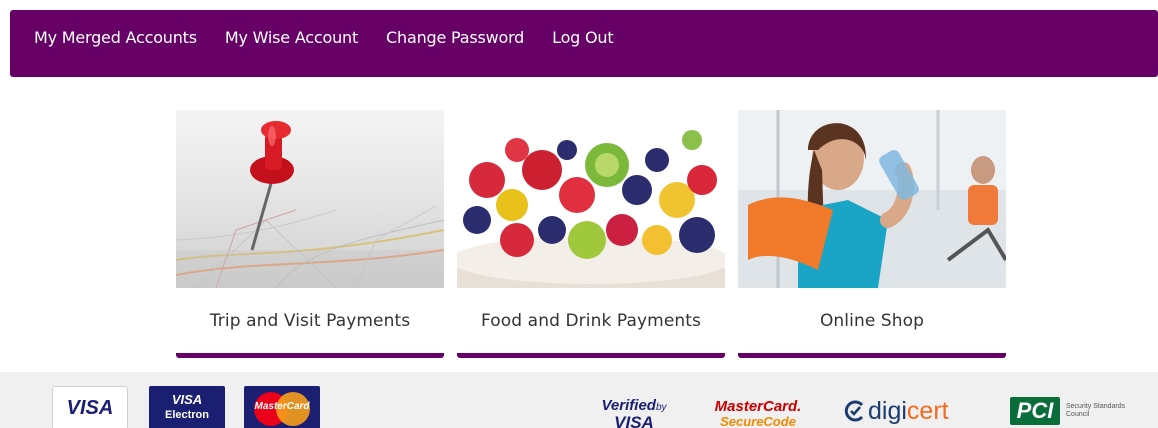 The width and height of the screenshot is (1158, 428). What do you see at coordinates (591, 199) in the screenshot?
I see `fruit-bowl-image` at bounding box center [591, 199].